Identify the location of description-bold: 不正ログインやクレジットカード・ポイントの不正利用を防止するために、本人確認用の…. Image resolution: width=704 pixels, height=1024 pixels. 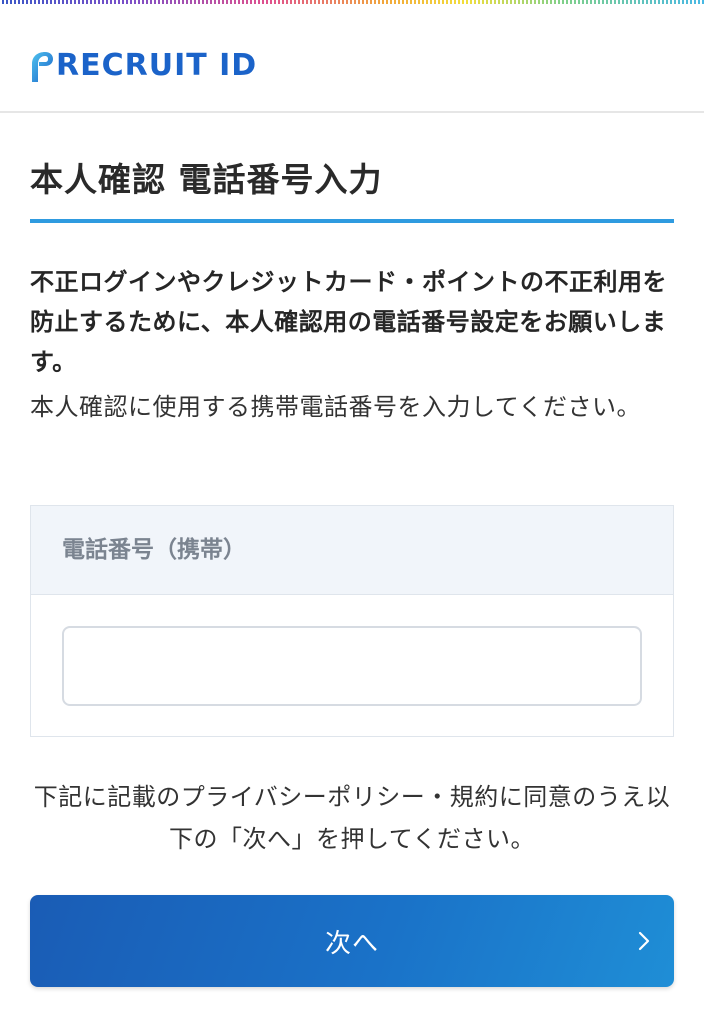
(348, 322).